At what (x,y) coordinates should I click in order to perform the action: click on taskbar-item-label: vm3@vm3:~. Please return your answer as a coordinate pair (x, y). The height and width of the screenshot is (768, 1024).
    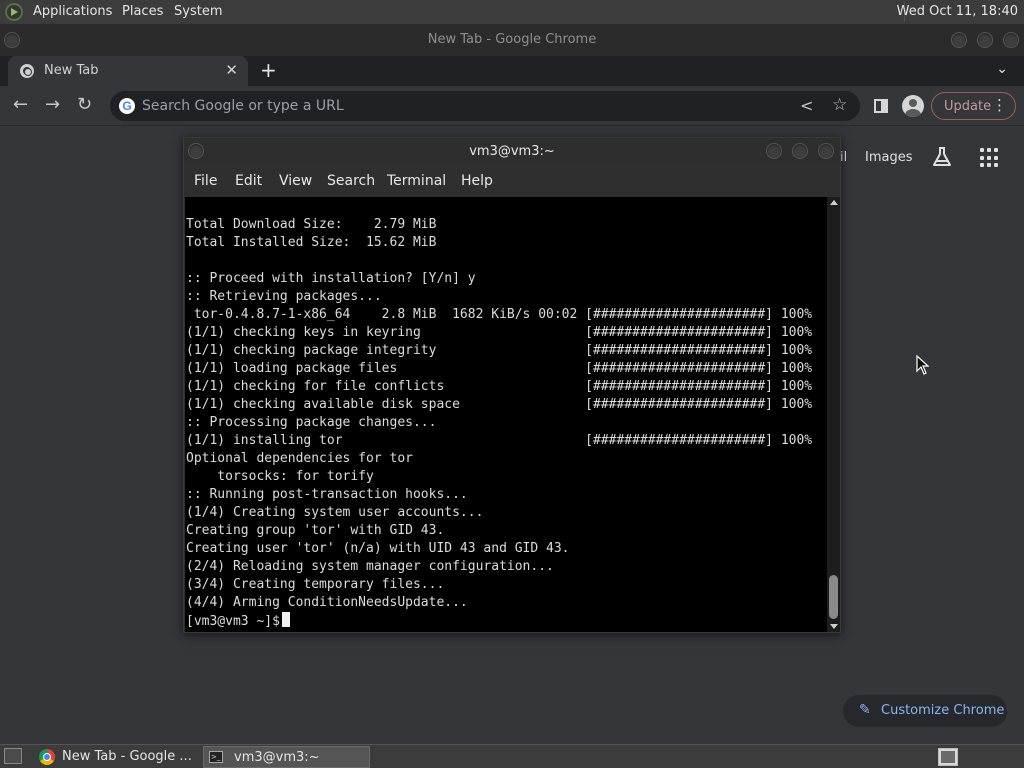
    Looking at the image, I should click on (277, 757).